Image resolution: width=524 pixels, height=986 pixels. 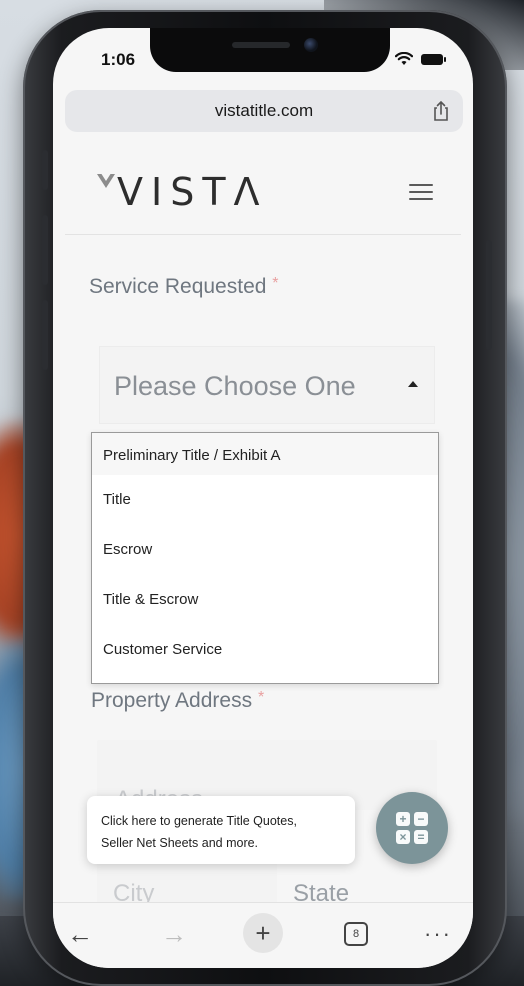 I want to click on calculator-button: + − × =, so click(x=412, y=828).